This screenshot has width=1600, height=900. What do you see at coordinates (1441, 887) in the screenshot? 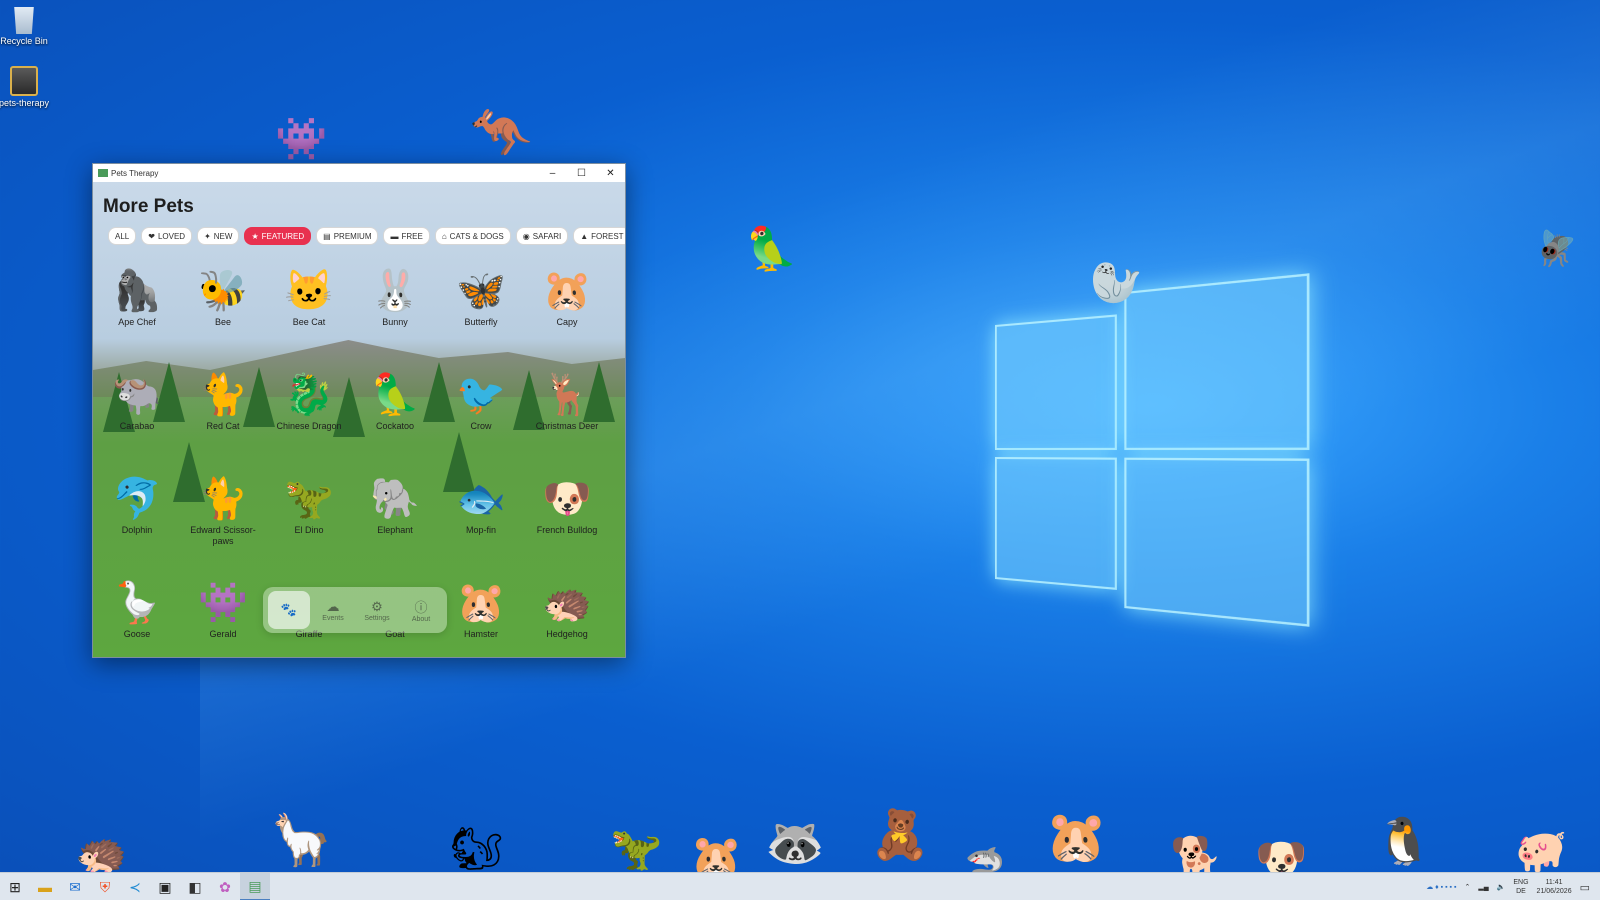
I see `tray-icons: ☁ ♦ ▪ ▪ ▪ ▪` at bounding box center [1441, 887].